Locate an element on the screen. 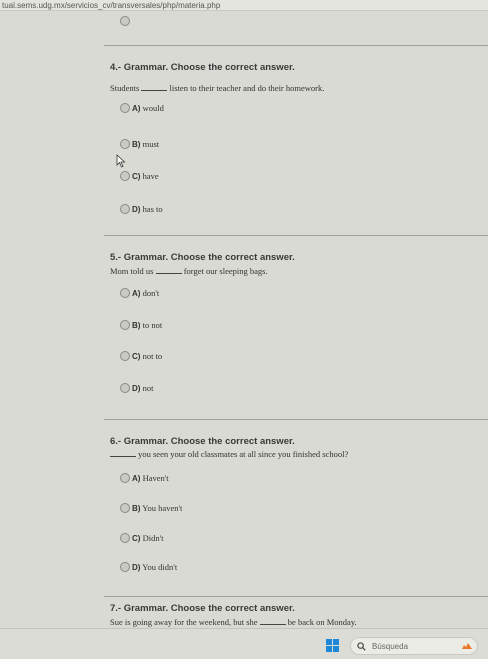 The height and width of the screenshot is (659, 488). option-4-d: D) has to is located at coordinates (141, 209).